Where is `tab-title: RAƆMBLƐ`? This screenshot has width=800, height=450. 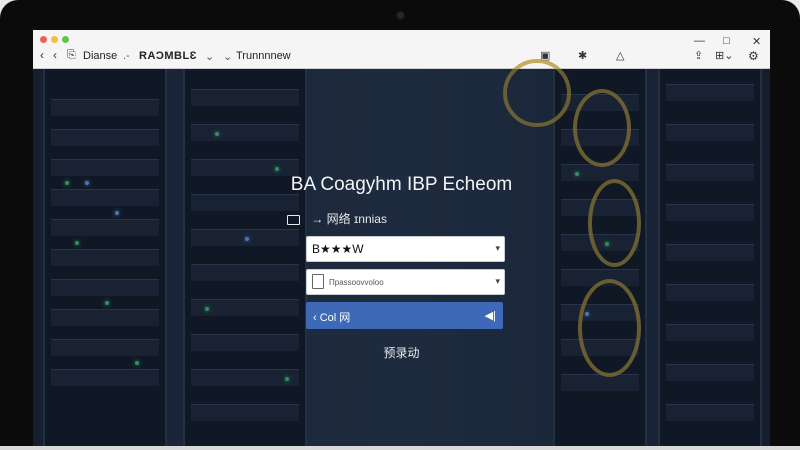
tab-title: RAƆMBLƐ is located at coordinates (168, 56).